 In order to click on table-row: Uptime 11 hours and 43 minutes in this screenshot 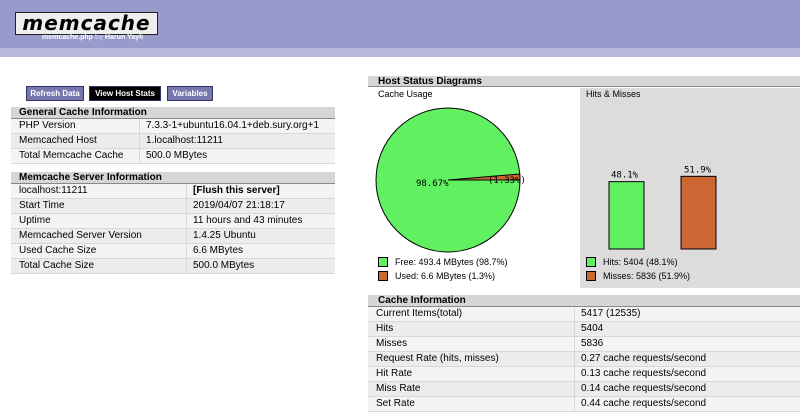, I will do `click(173, 221)`.